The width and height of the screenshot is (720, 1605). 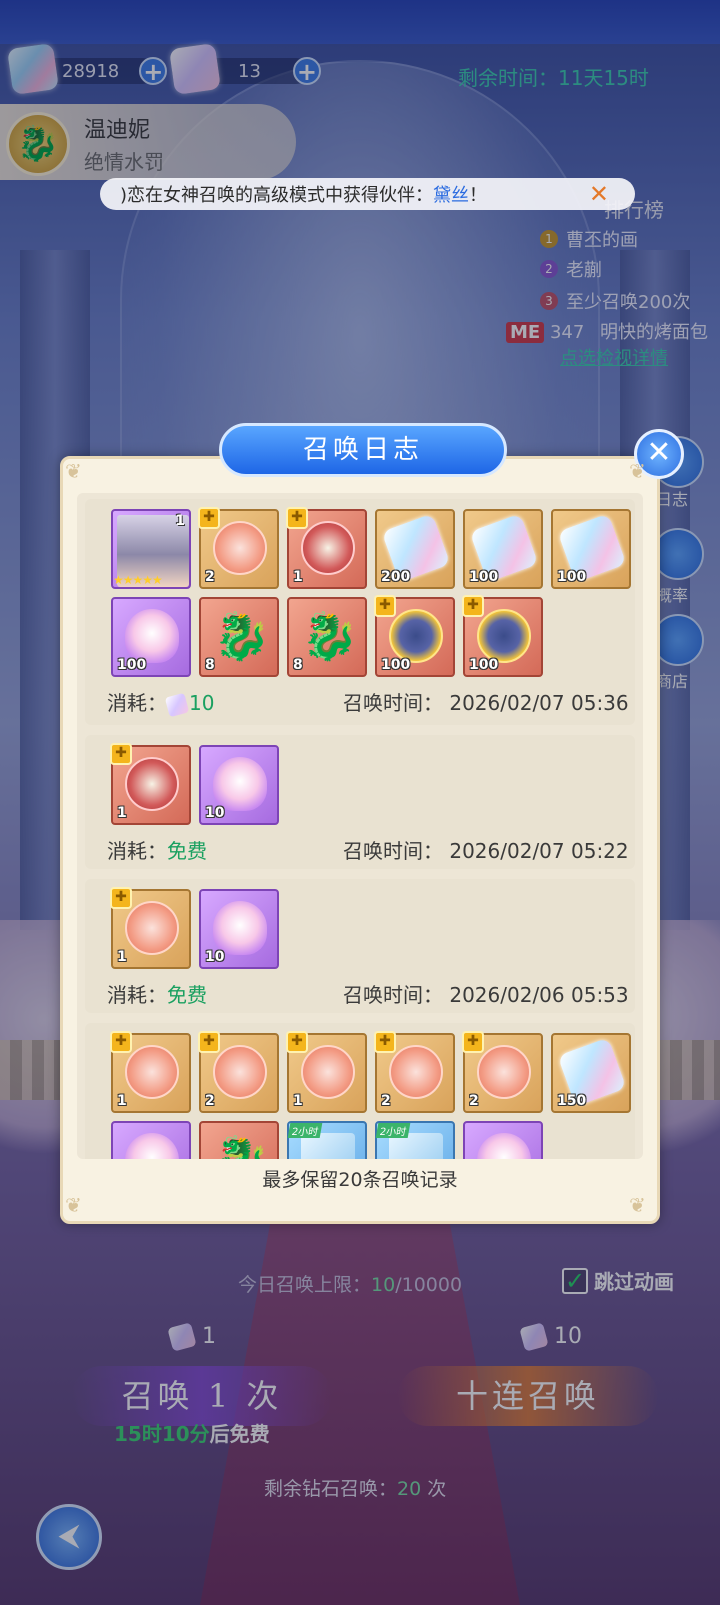 I want to click on partner-name: 黛丝, so click(x=451, y=195).